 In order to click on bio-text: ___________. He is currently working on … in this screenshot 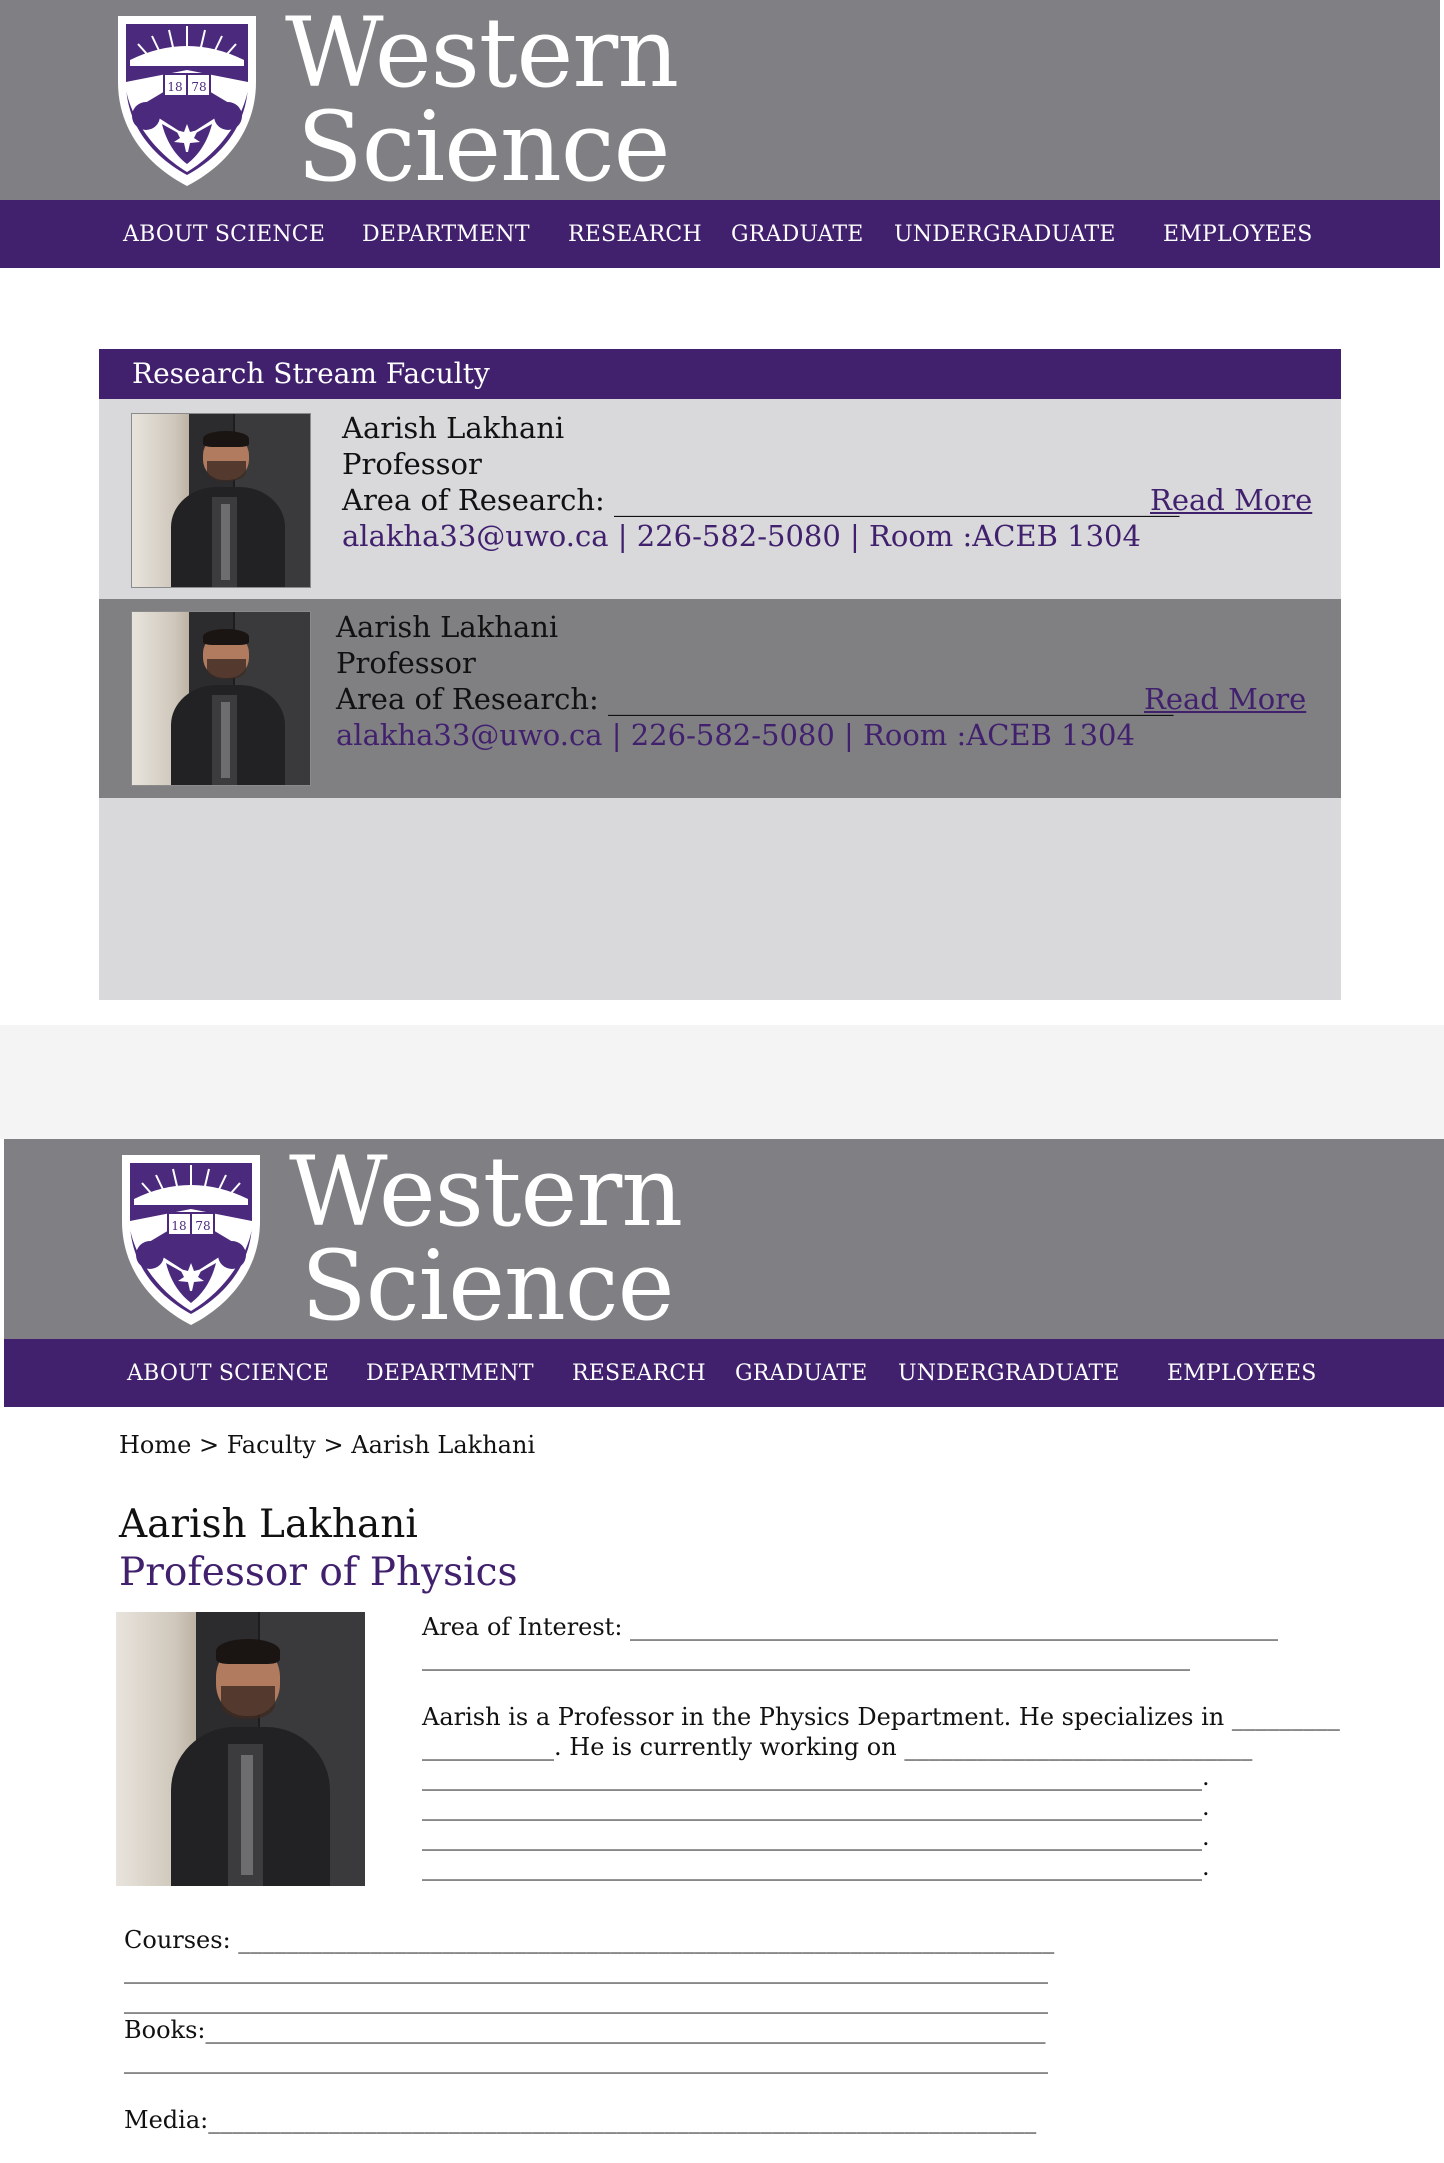, I will do `click(837, 1747)`.